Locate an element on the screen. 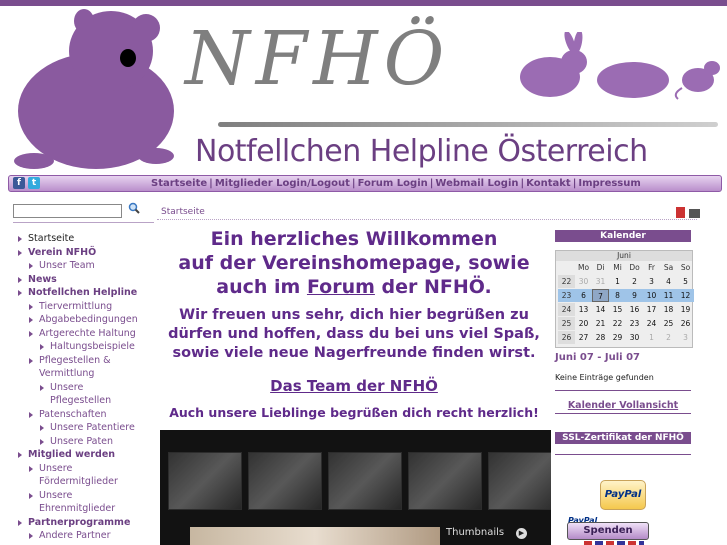 The height and width of the screenshot is (545, 727). twitter-icon: t is located at coordinates (34, 183).